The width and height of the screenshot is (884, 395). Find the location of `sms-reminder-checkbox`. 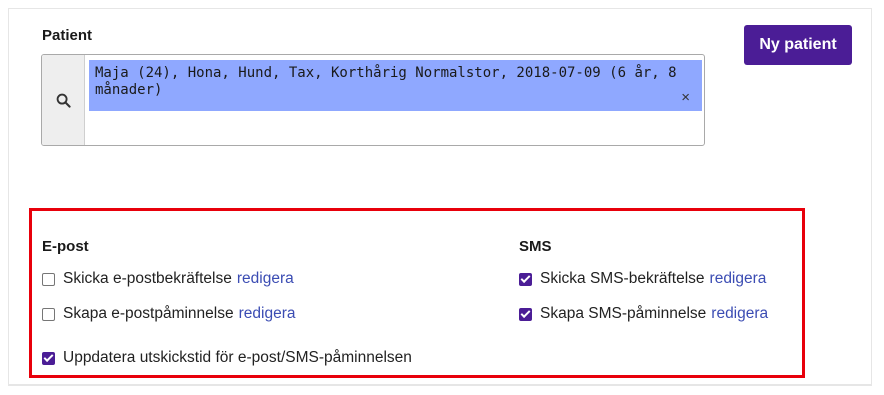

sms-reminder-checkbox is located at coordinates (525, 314).